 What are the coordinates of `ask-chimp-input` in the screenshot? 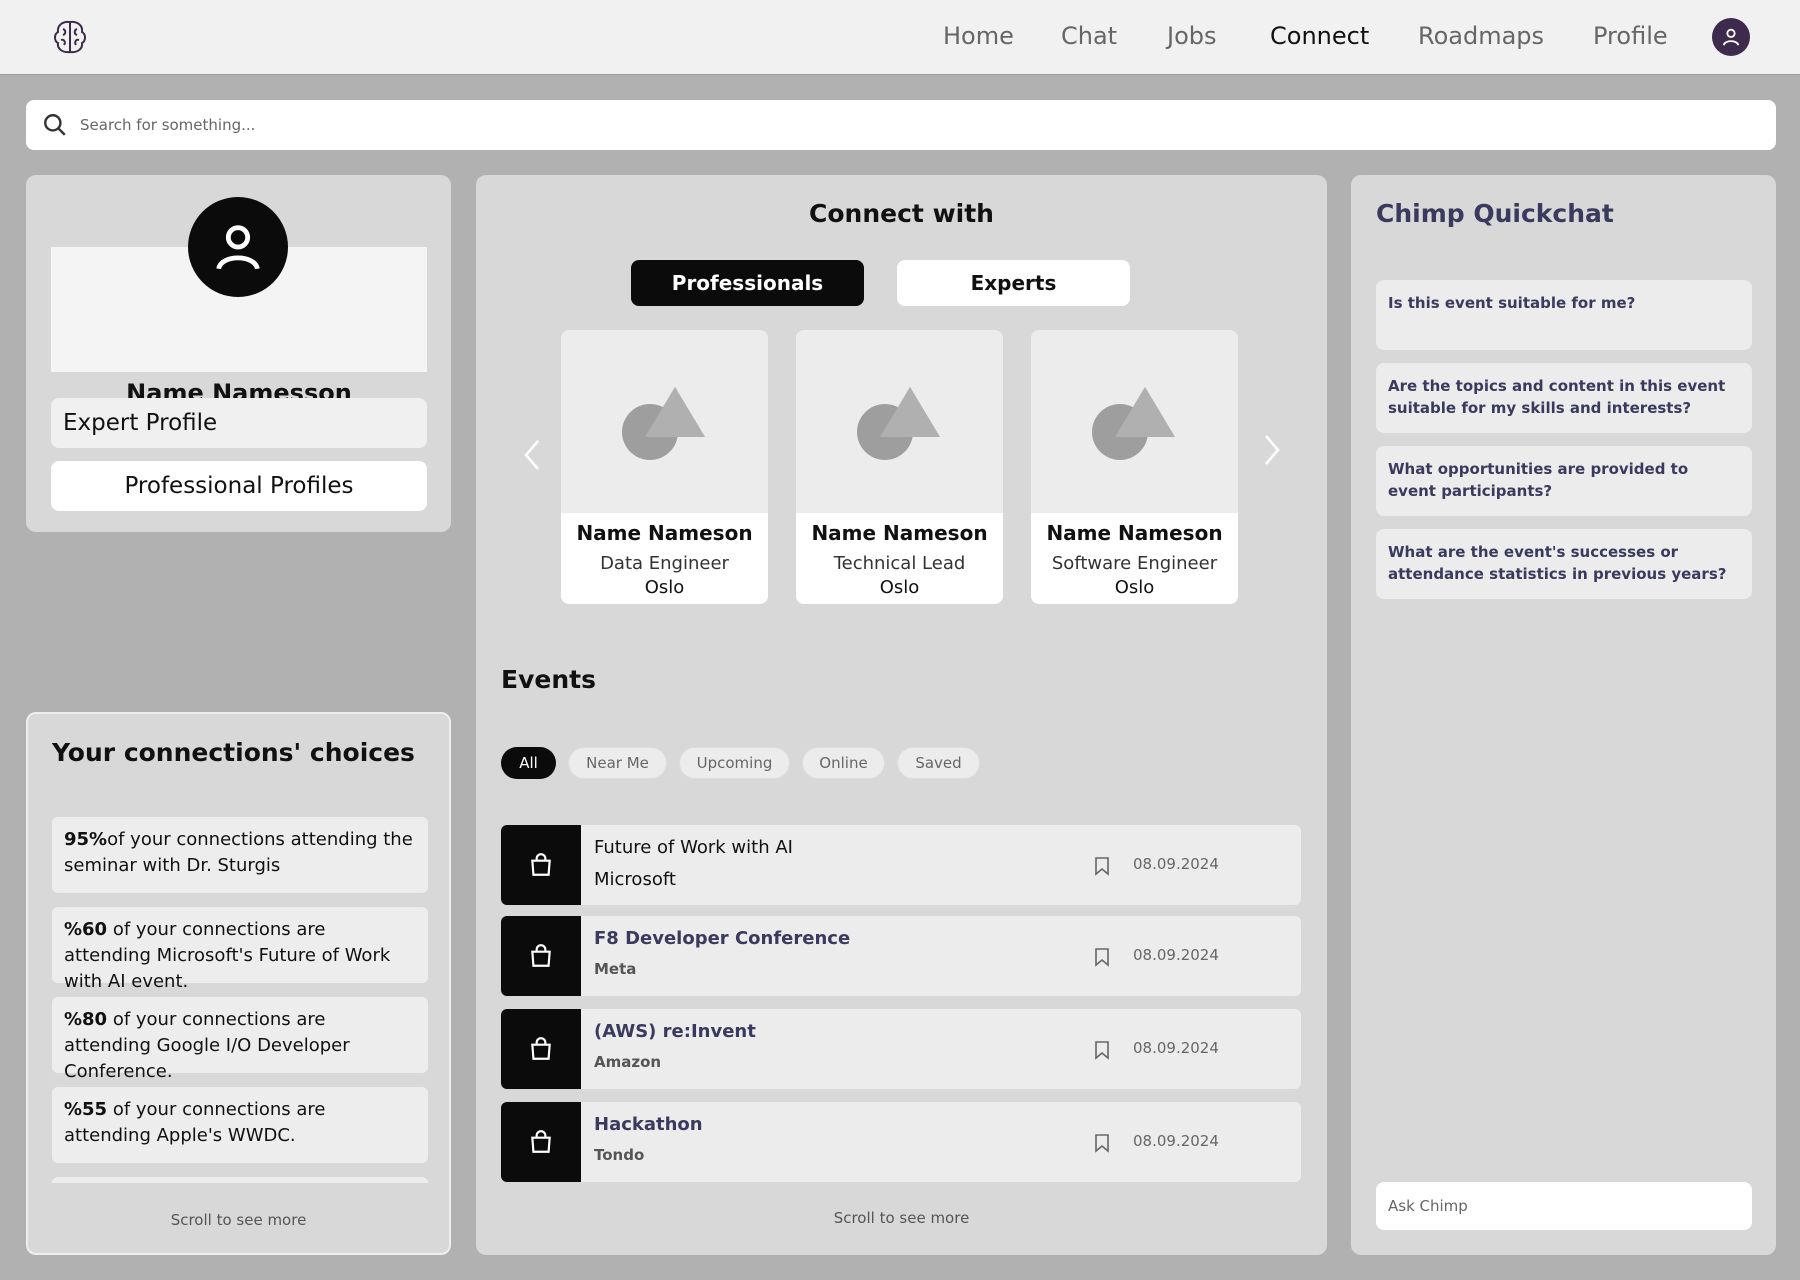 It's located at (1563, 1206).